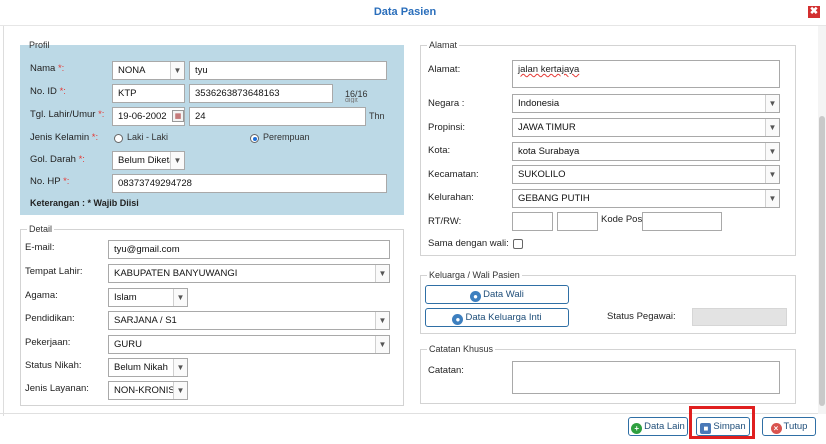  What do you see at coordinates (254, 138) in the screenshot?
I see `jk-perempuan-radio` at bounding box center [254, 138].